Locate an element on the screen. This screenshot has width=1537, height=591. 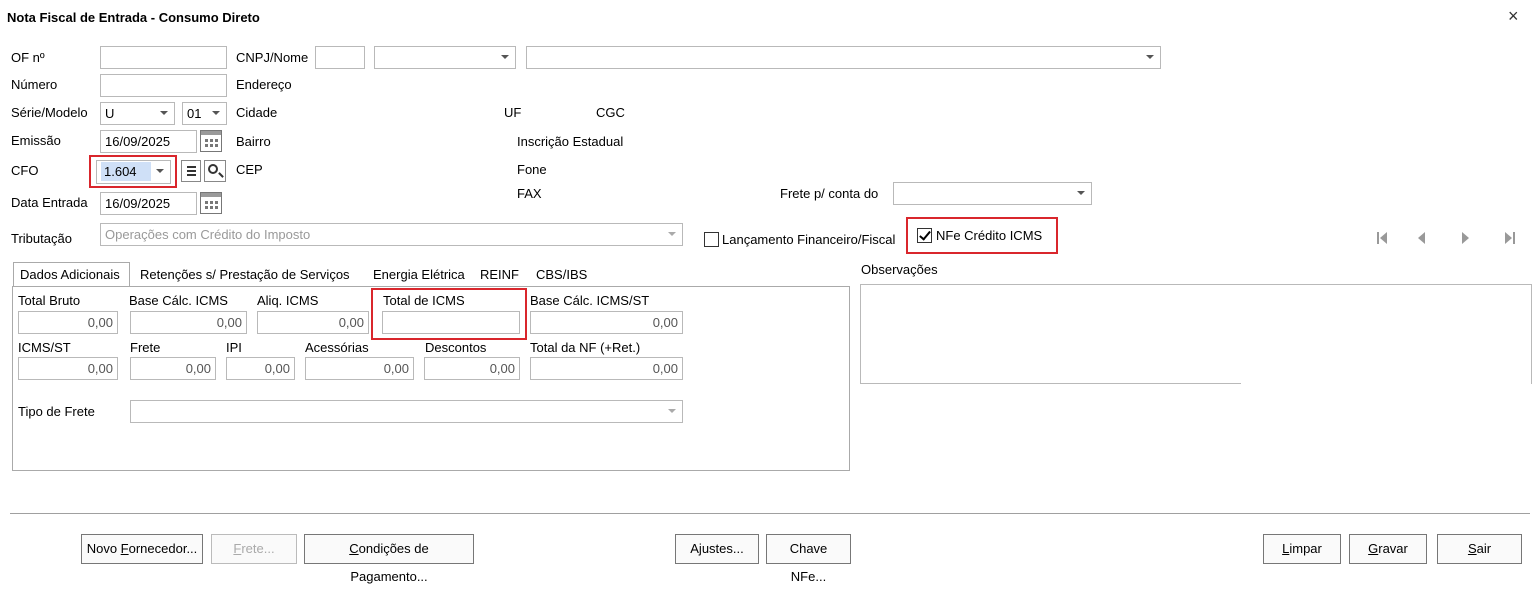
tab-dados-adicionais-label: Dados Adicionais is located at coordinates (70, 274).